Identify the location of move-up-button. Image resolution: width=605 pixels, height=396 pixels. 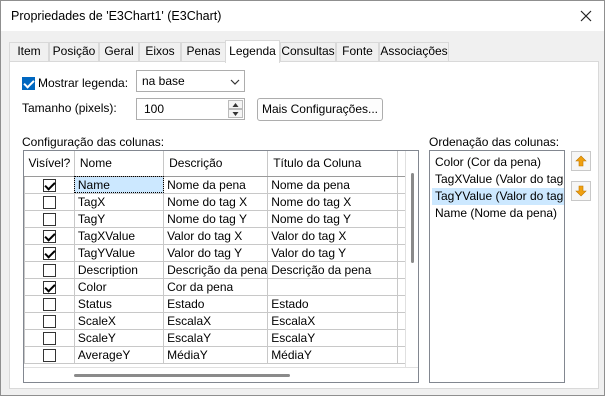
(581, 161).